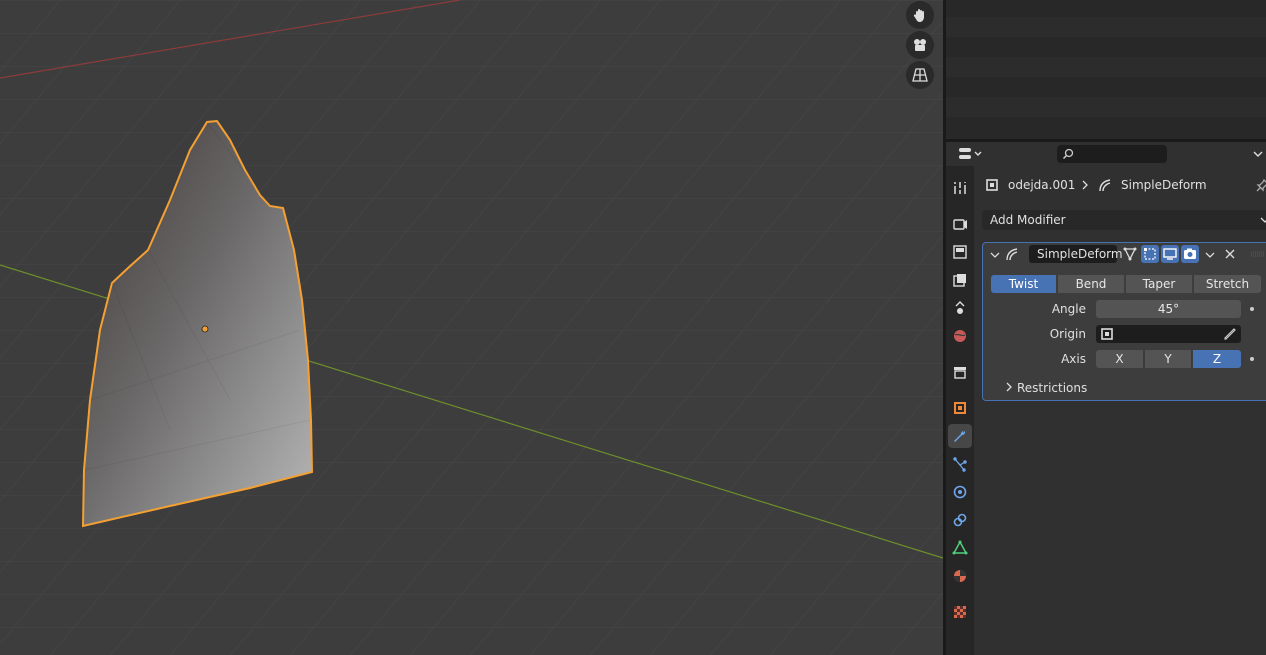 This screenshot has height=655, width=1266. Describe the element at coordinates (1164, 185) in the screenshot. I see `breadcrumb-modifier-name: SimpleDeform` at that location.